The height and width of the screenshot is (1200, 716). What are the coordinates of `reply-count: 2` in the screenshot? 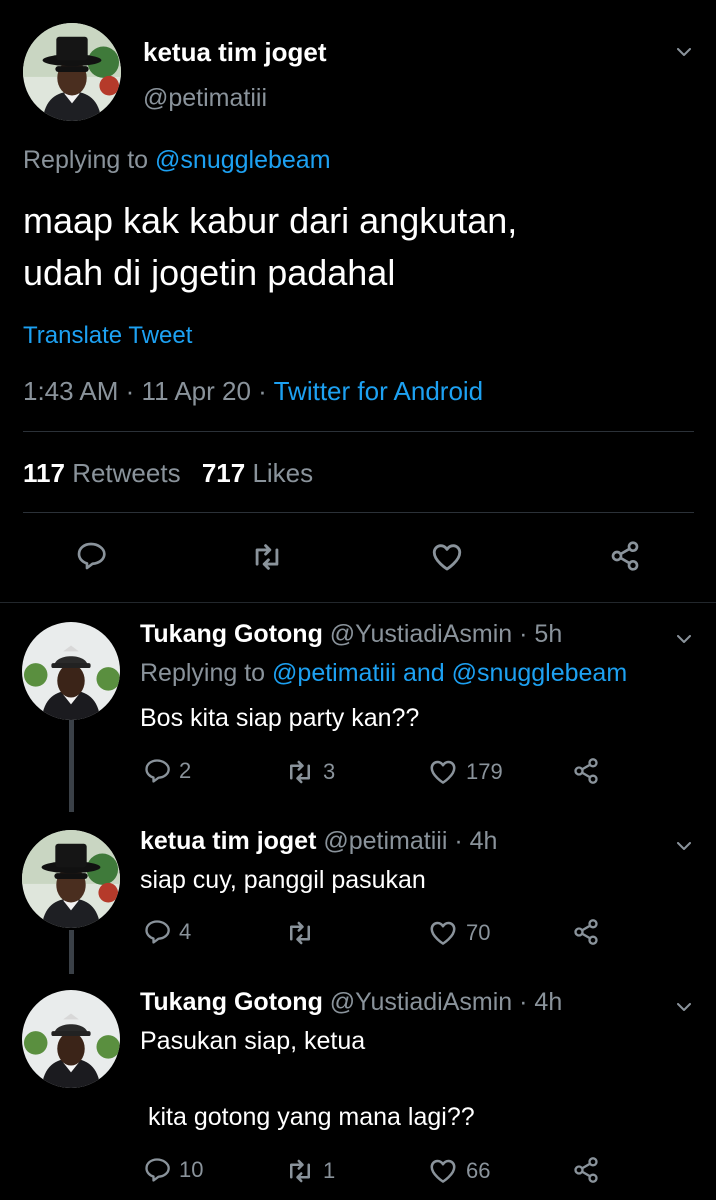 It's located at (185, 770).